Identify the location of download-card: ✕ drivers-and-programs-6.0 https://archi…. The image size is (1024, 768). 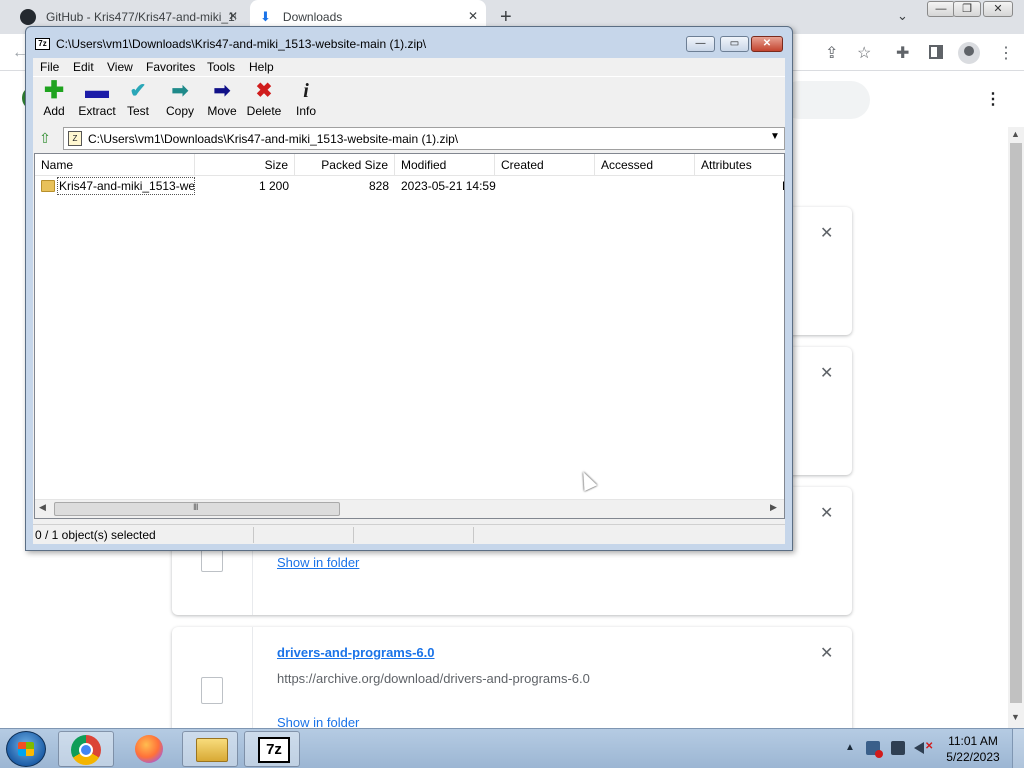
(512, 677).